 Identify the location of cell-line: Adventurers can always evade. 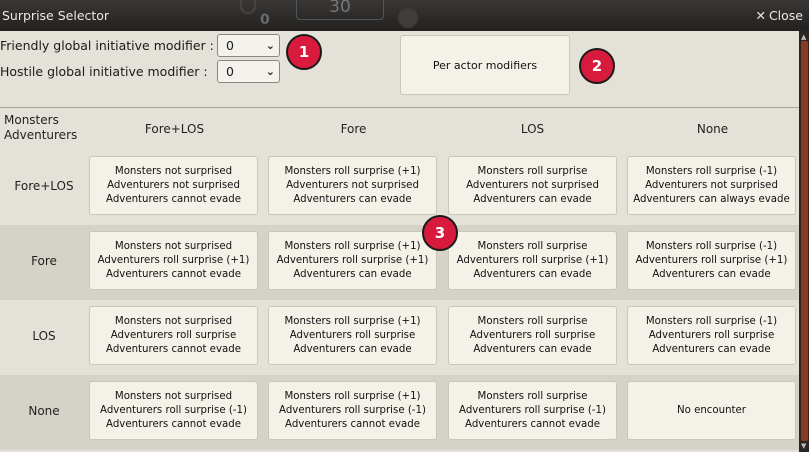
(711, 199).